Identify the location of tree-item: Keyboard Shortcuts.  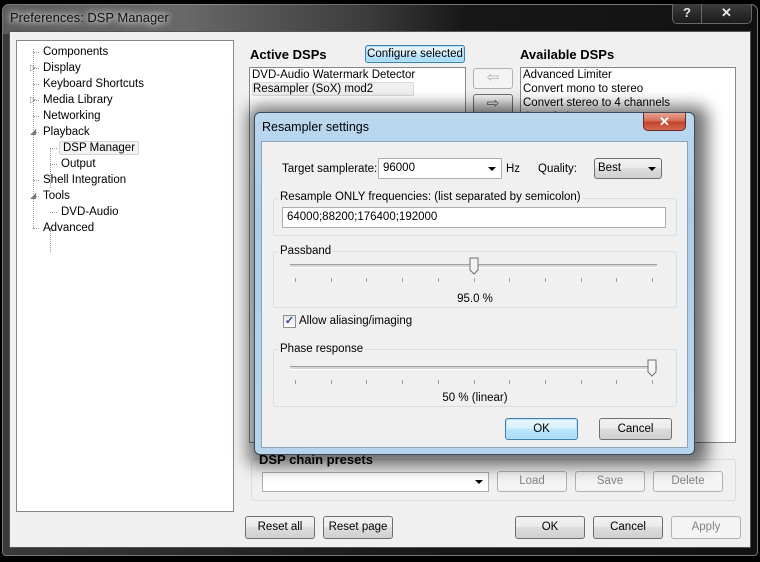
(93, 84).